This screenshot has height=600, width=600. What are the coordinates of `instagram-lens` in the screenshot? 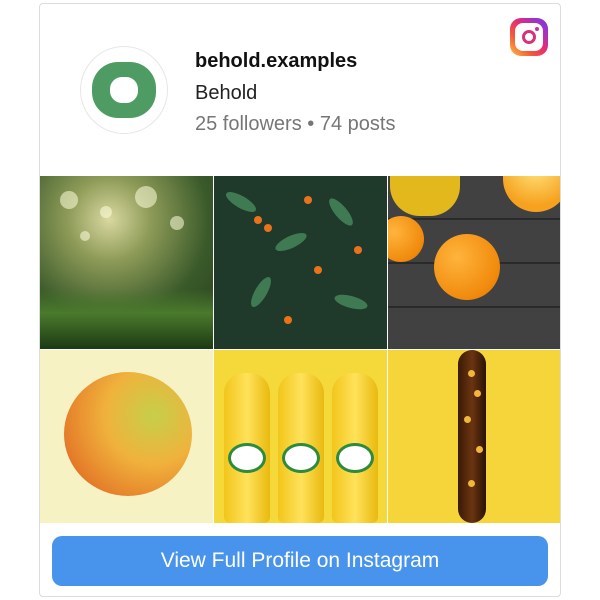 It's located at (529, 37).